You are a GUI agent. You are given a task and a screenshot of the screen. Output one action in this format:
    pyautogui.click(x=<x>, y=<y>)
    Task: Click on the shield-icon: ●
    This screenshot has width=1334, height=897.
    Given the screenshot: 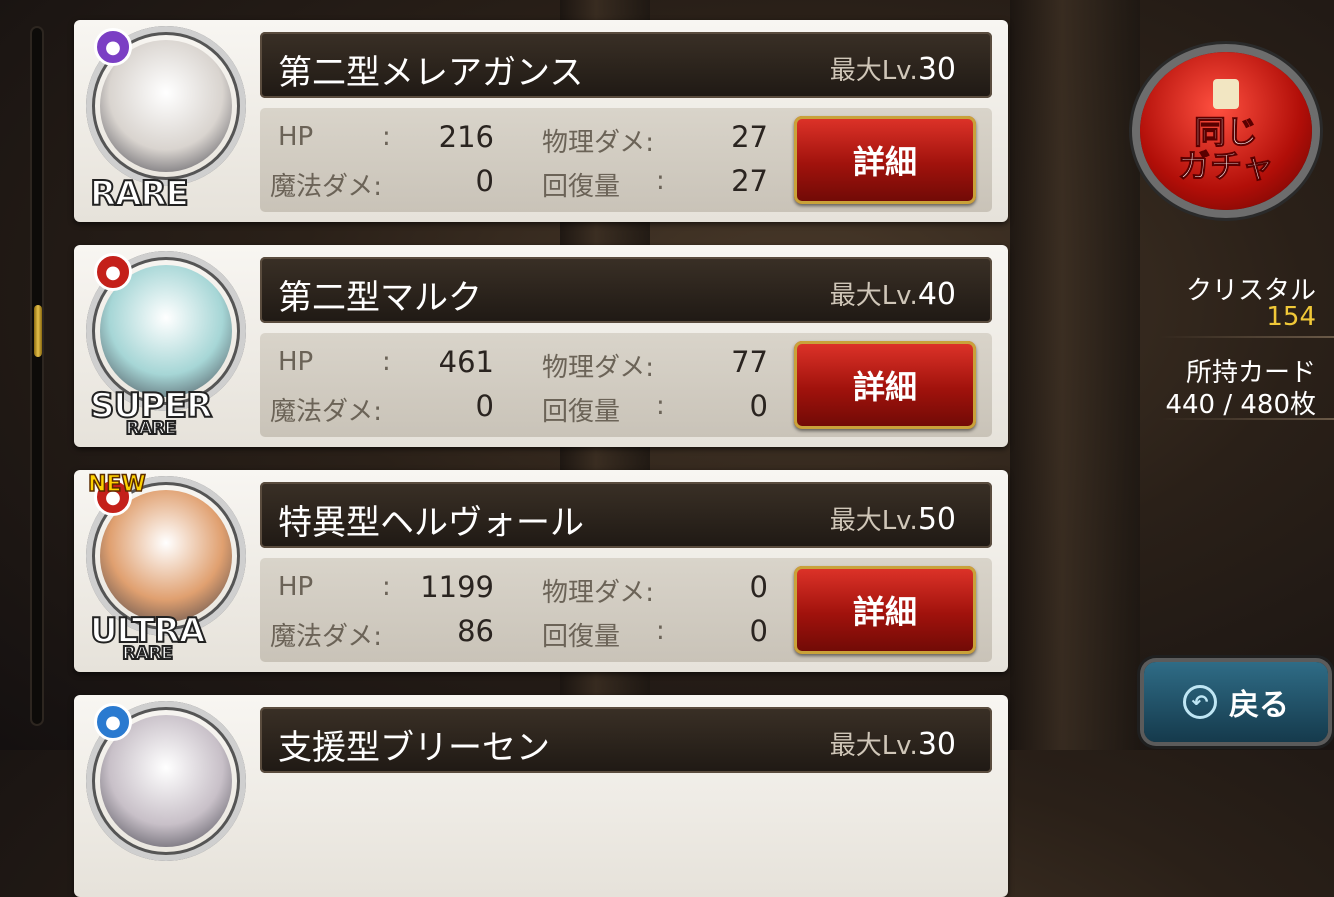 What is the action you would take?
    pyautogui.click(x=113, y=272)
    